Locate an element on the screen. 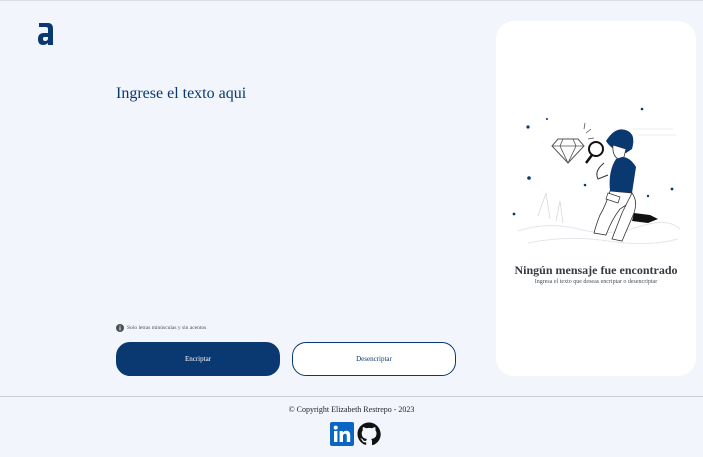 Image resolution: width=703 pixels, height=457 pixels. encrypt-button: Encriptar is located at coordinates (198, 359).